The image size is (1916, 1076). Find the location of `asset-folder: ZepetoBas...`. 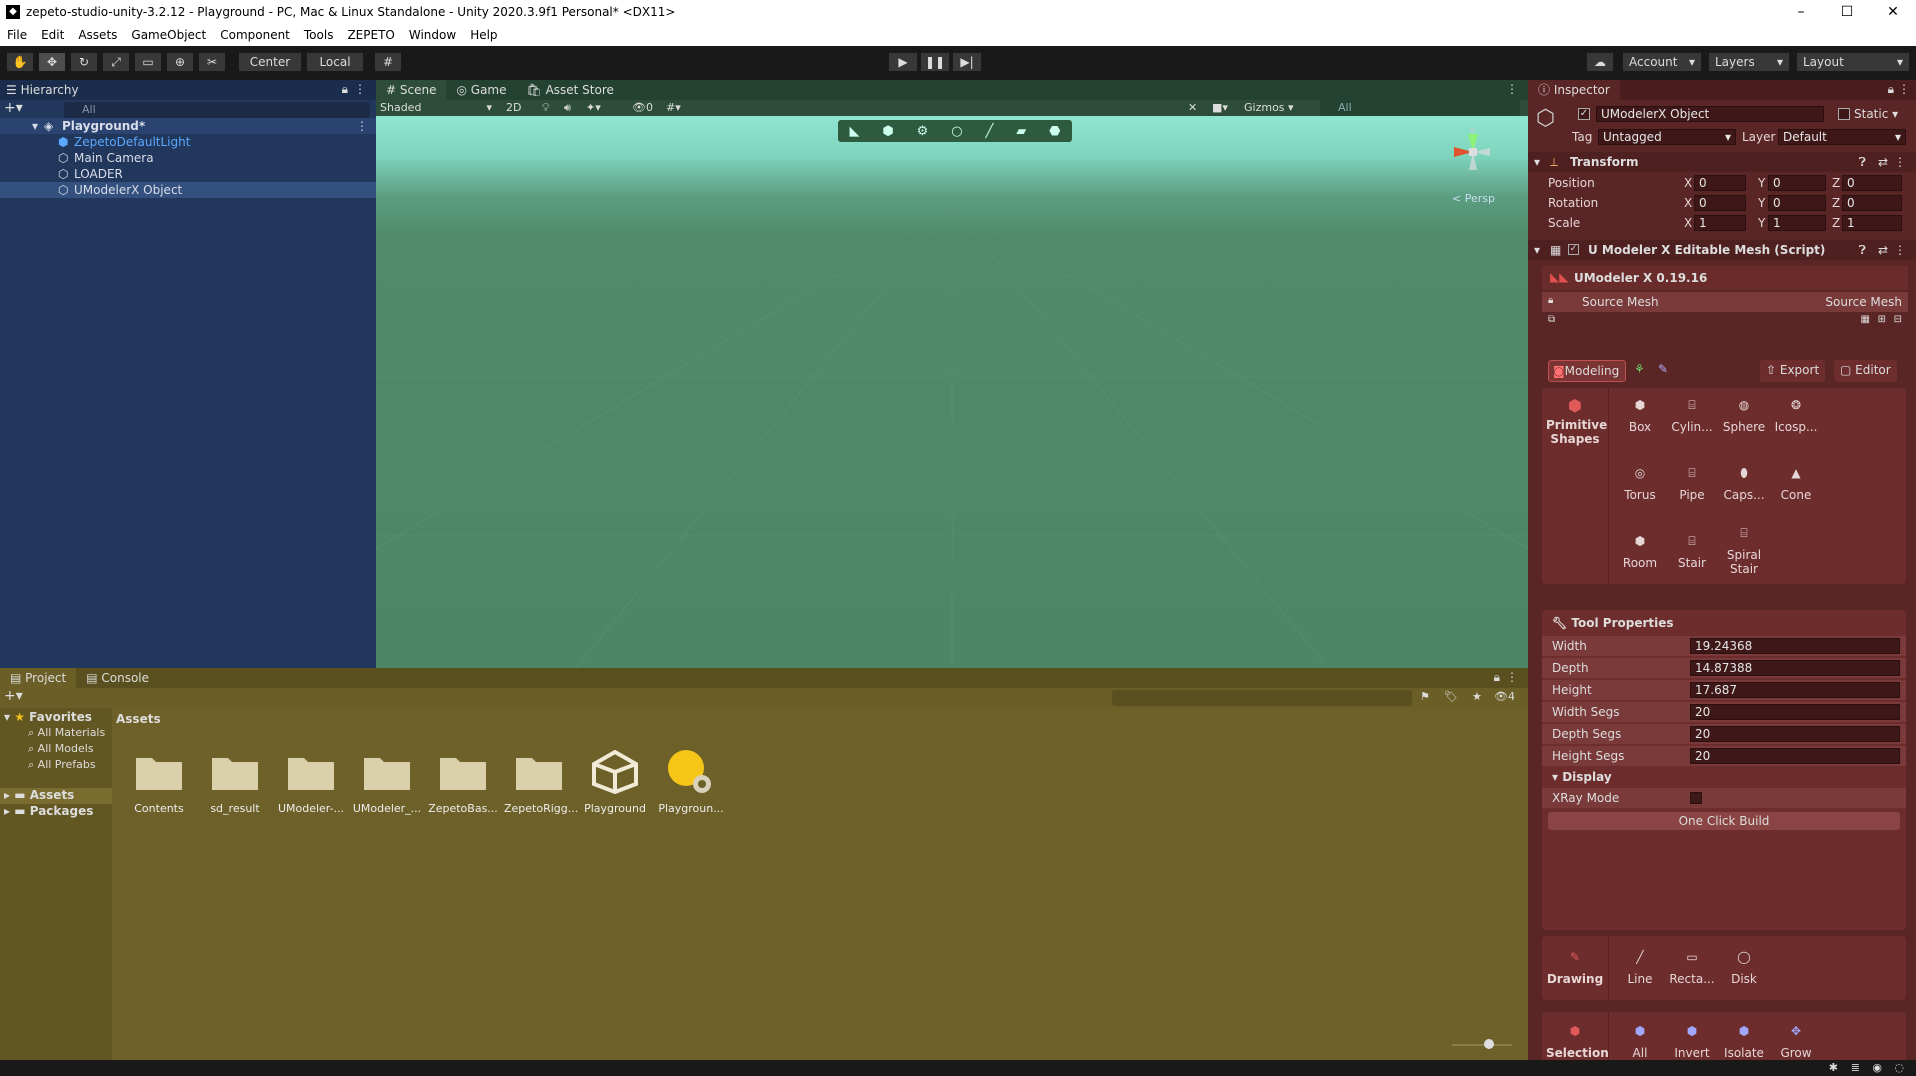

asset-folder: ZepetoBas... is located at coordinates (463, 782).